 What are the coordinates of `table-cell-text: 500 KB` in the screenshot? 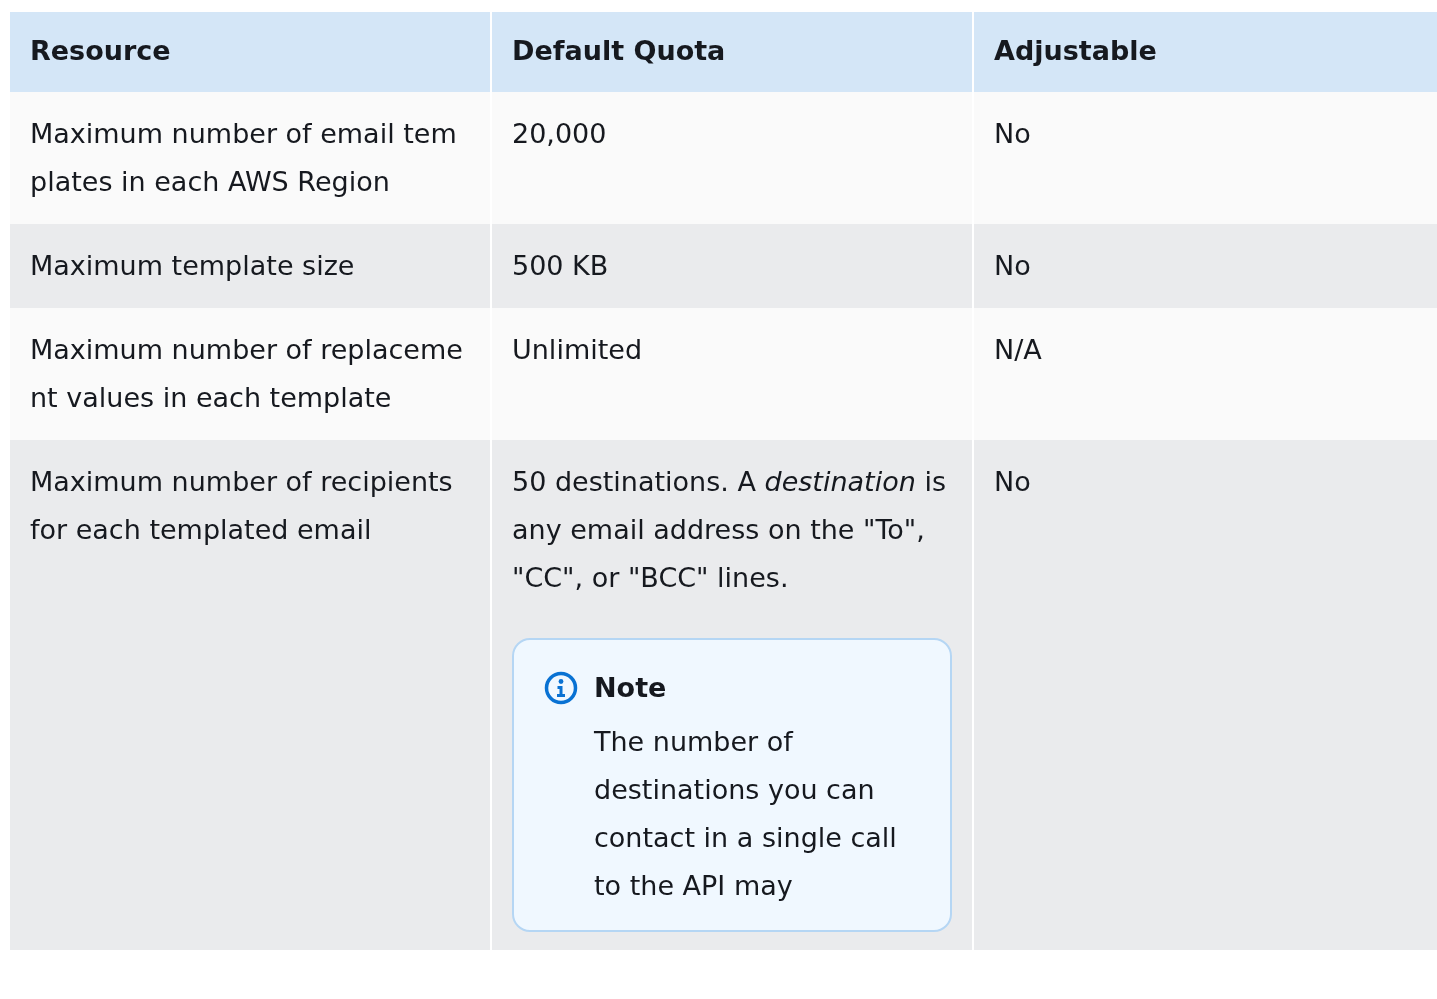 It's located at (561, 266).